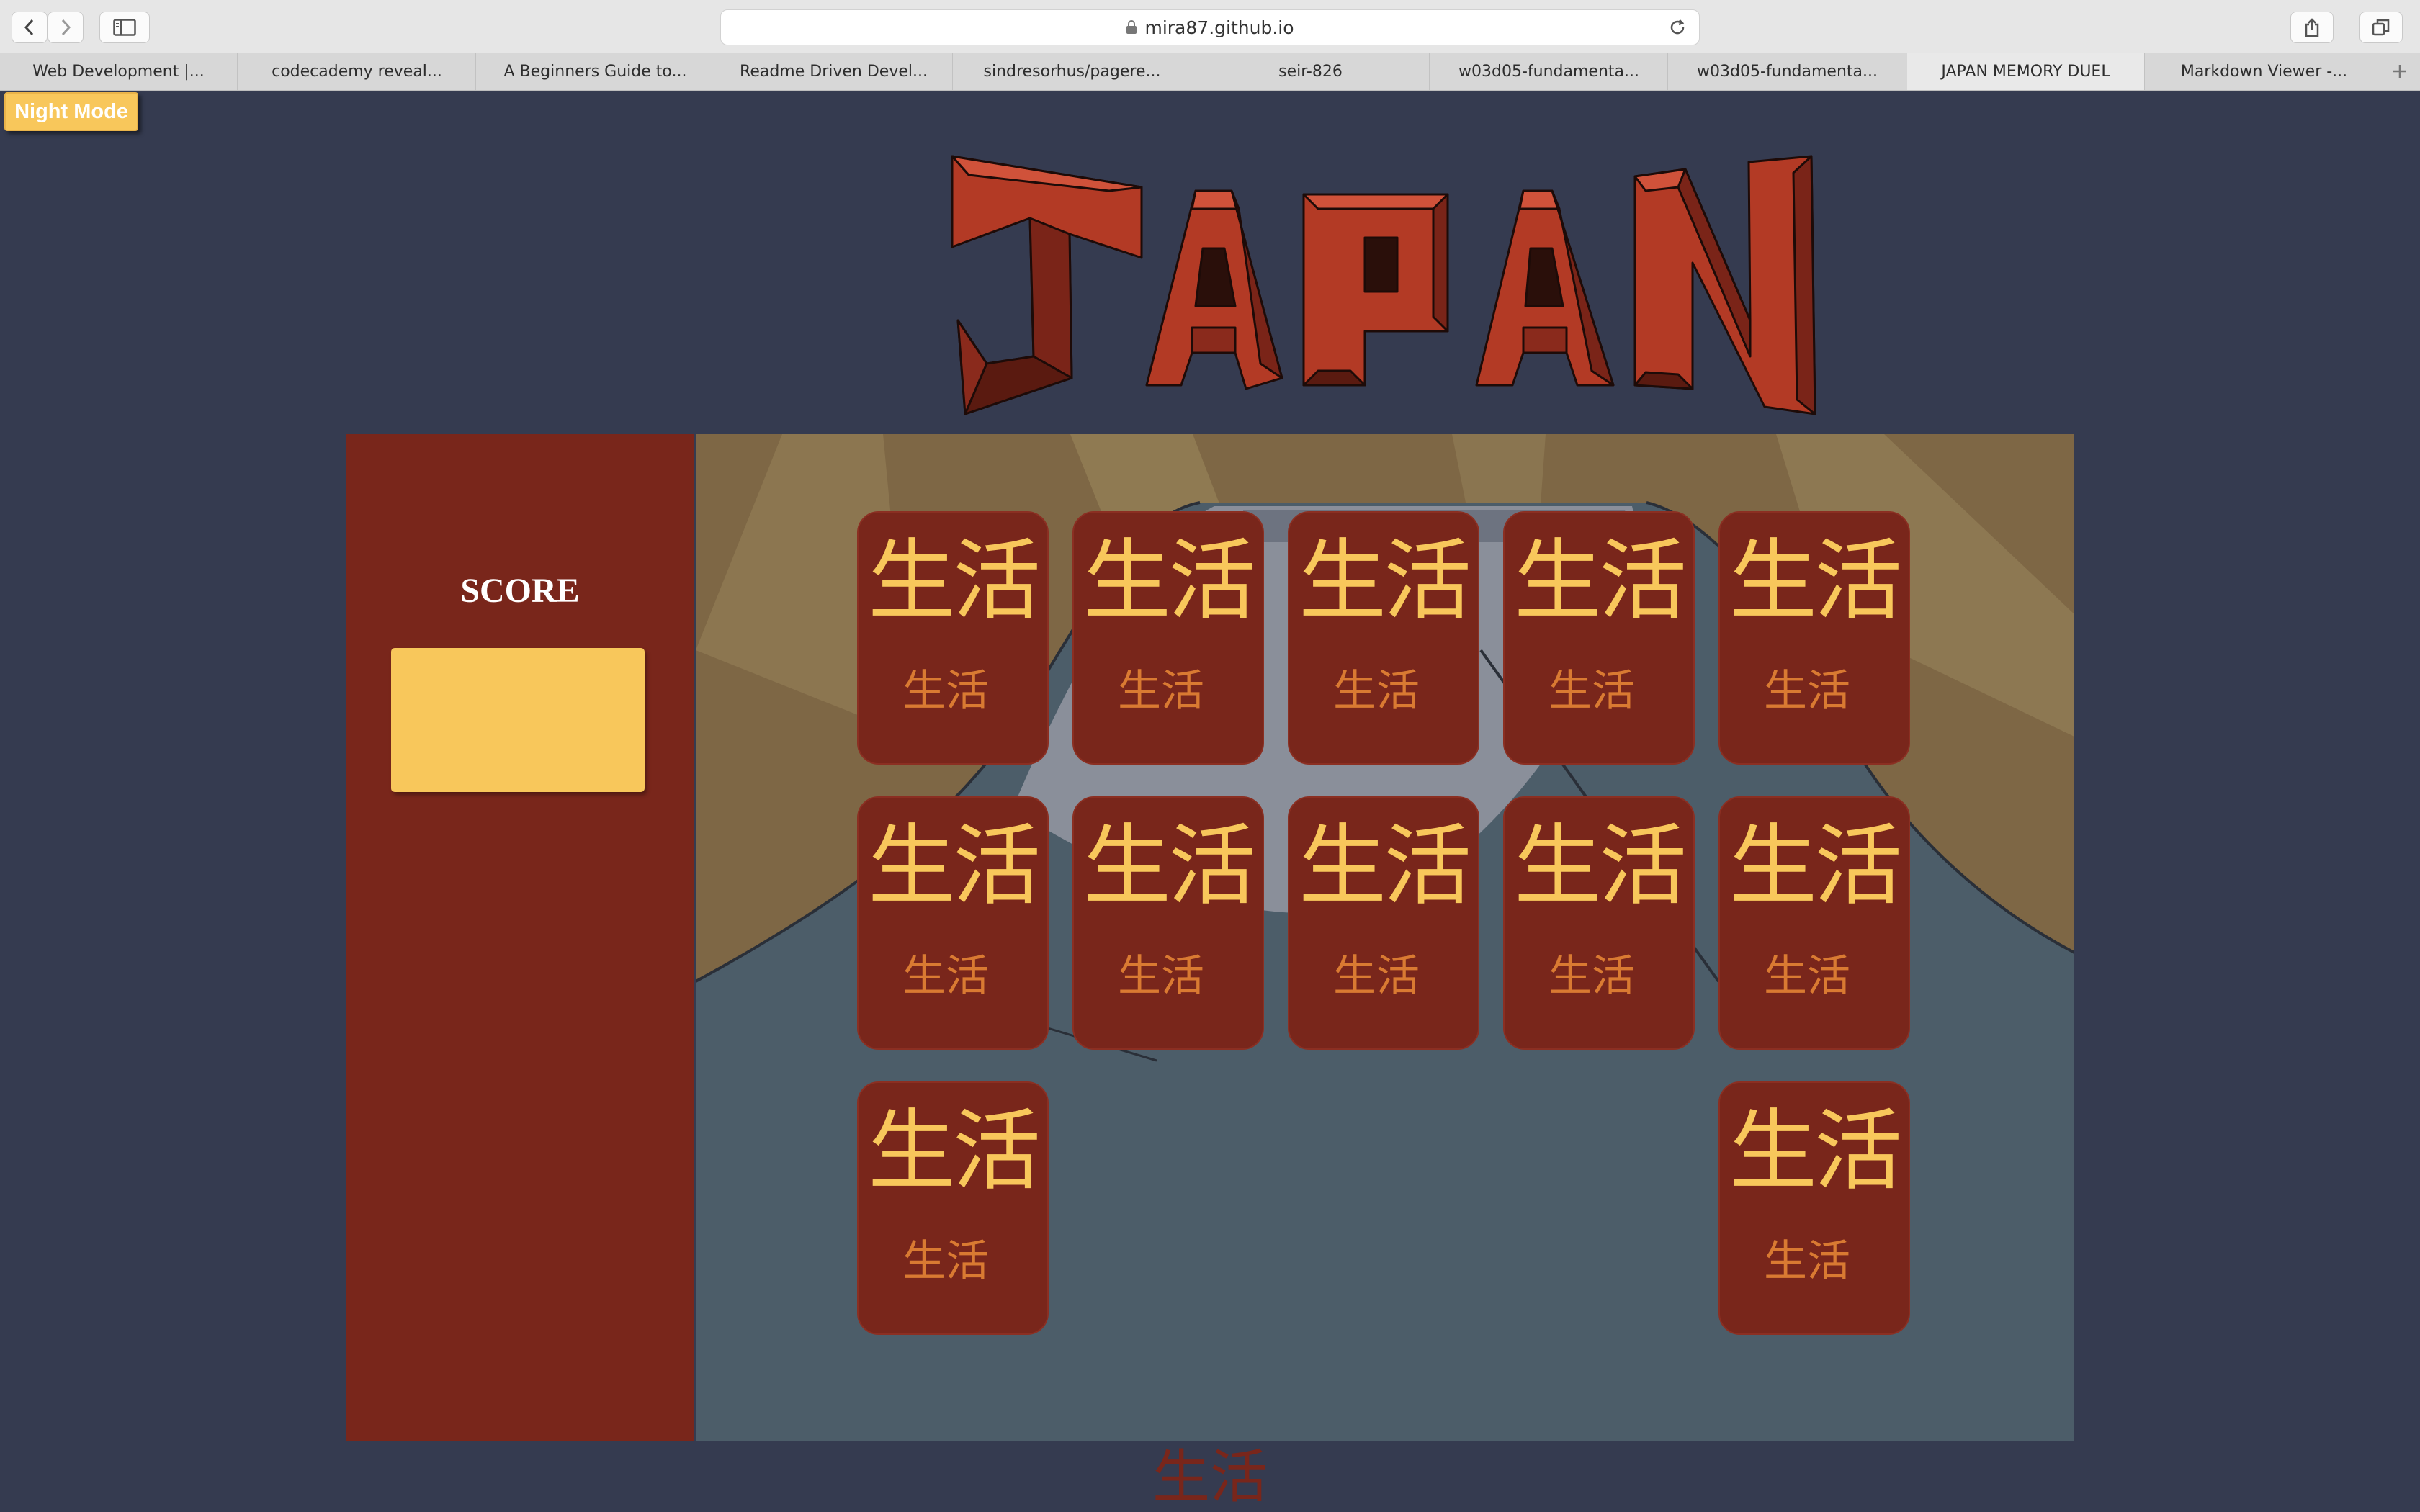  Describe the element at coordinates (1677, 27) in the screenshot. I see `reload-icon` at that location.